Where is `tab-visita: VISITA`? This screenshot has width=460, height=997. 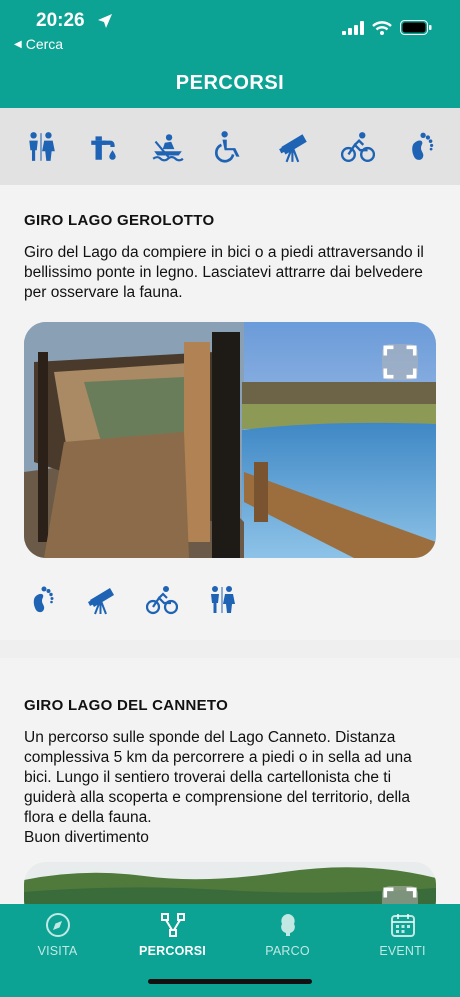 tab-visita: VISITA is located at coordinates (57, 935).